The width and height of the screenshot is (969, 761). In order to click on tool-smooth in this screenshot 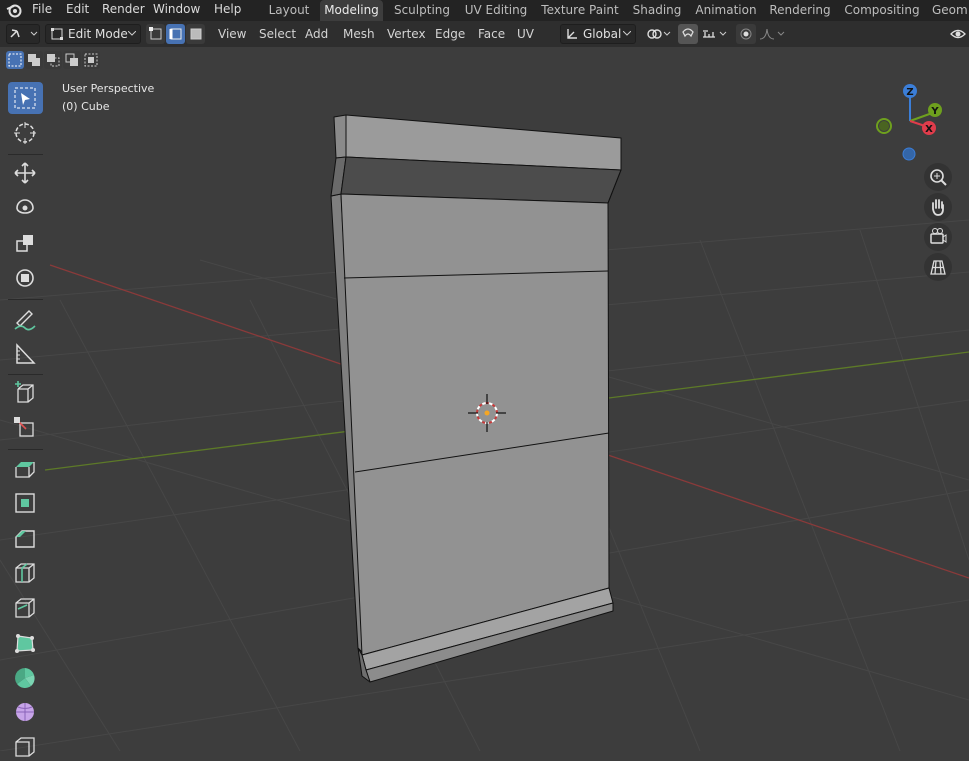, I will do `click(25, 711)`.